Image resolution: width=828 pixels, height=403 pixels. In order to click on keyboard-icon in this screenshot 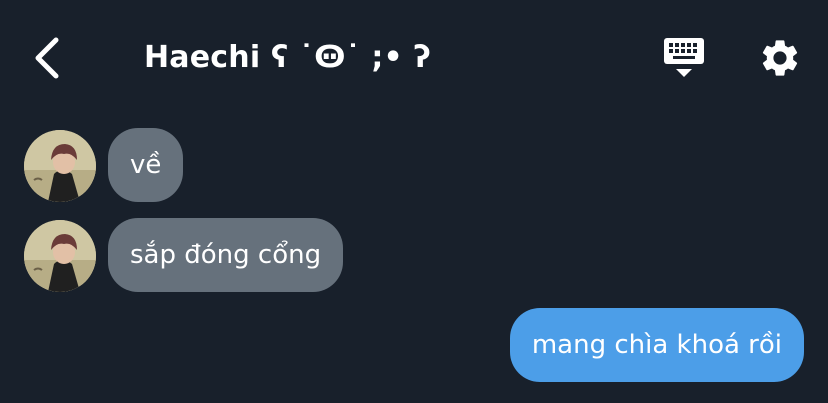, I will do `click(684, 57)`.